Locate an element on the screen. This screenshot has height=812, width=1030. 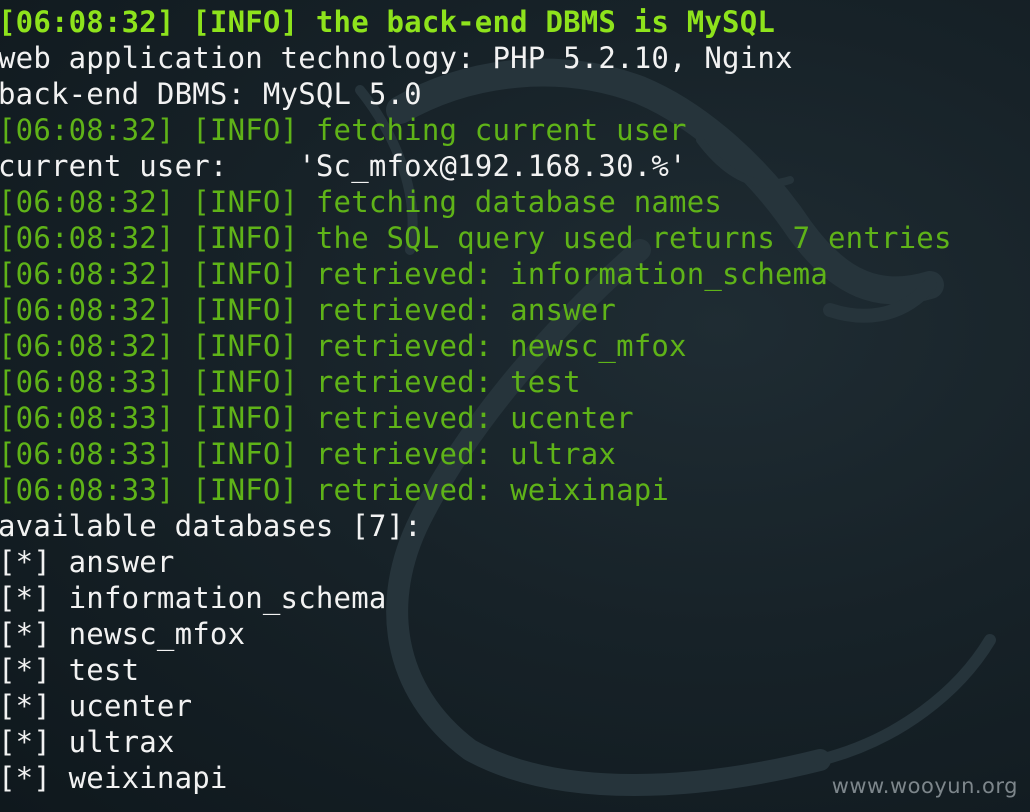
database-list-item: [*] answer is located at coordinates (87, 562).